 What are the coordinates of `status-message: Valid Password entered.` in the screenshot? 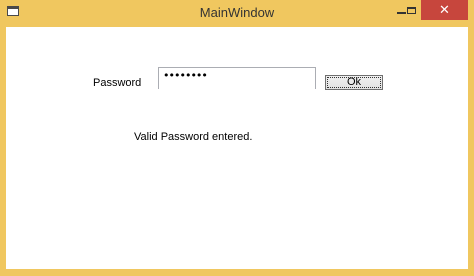 It's located at (193, 137).